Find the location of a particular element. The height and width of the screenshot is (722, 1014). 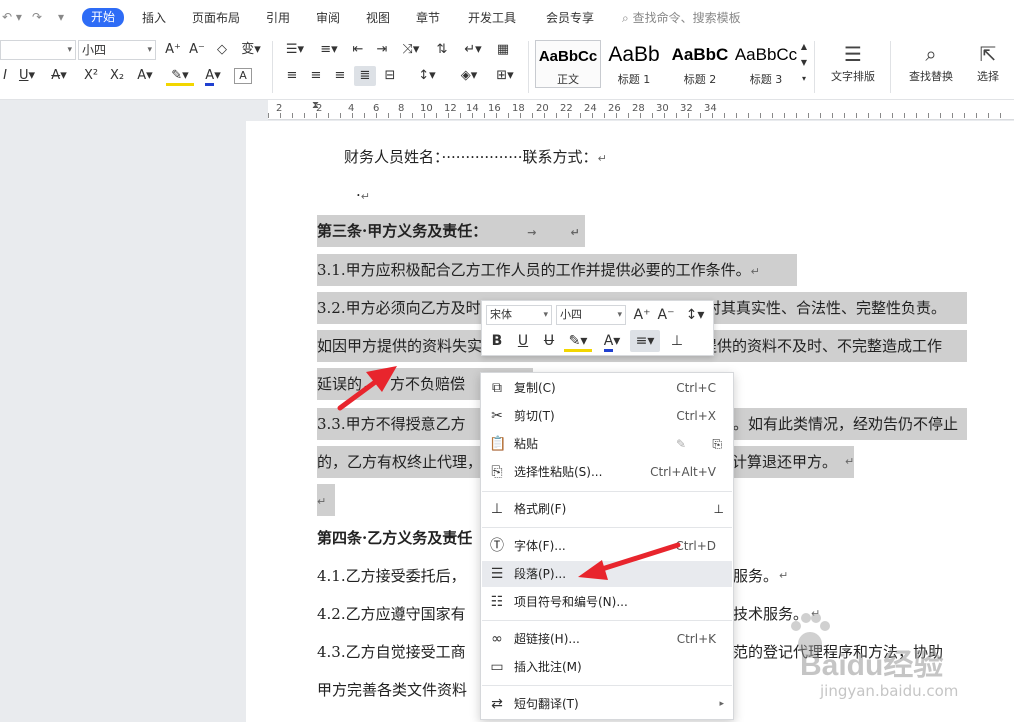

menu-item-translate: ⇄ 短句翻译(T) ▸ is located at coordinates (607, 704).